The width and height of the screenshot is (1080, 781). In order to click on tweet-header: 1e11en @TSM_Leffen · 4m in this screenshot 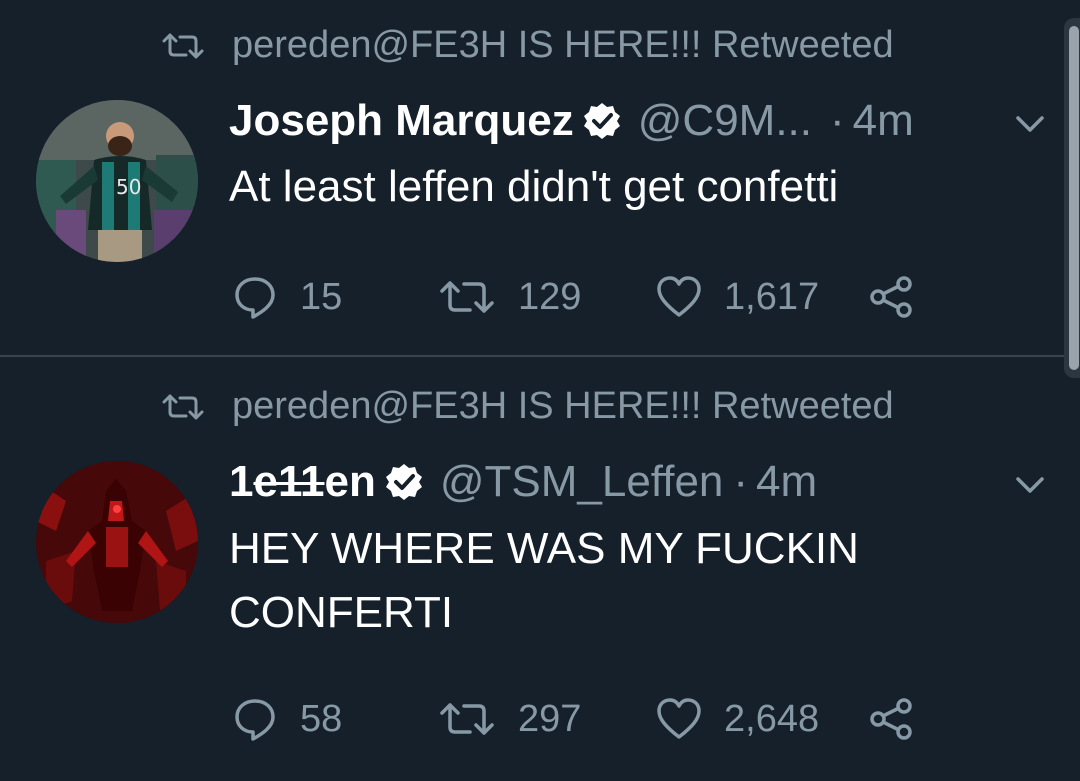, I will do `click(523, 482)`.